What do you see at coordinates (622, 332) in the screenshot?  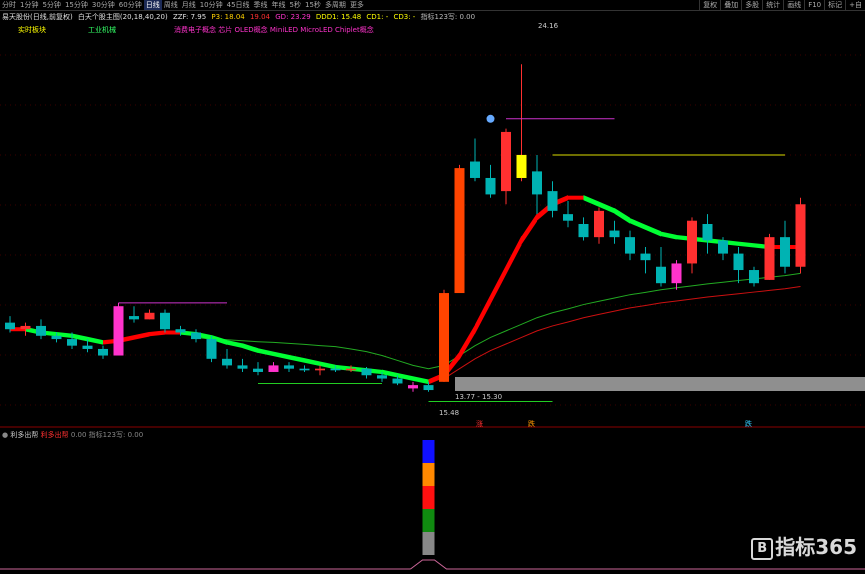 I see `red-ma-line` at bounding box center [622, 332].